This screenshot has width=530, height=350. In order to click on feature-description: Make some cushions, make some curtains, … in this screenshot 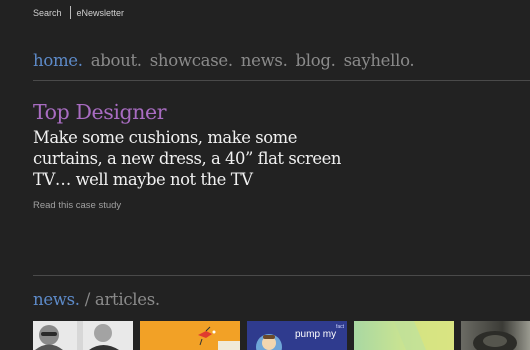, I will do `click(187, 158)`.